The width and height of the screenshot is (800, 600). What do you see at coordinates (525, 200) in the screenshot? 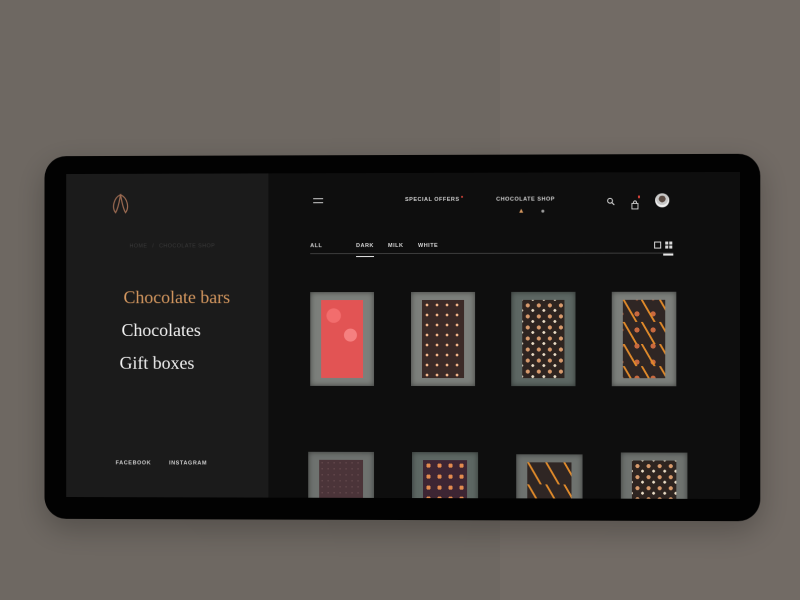
I see `nav-chocolate-shop: CHOCOLATE SHOP` at bounding box center [525, 200].